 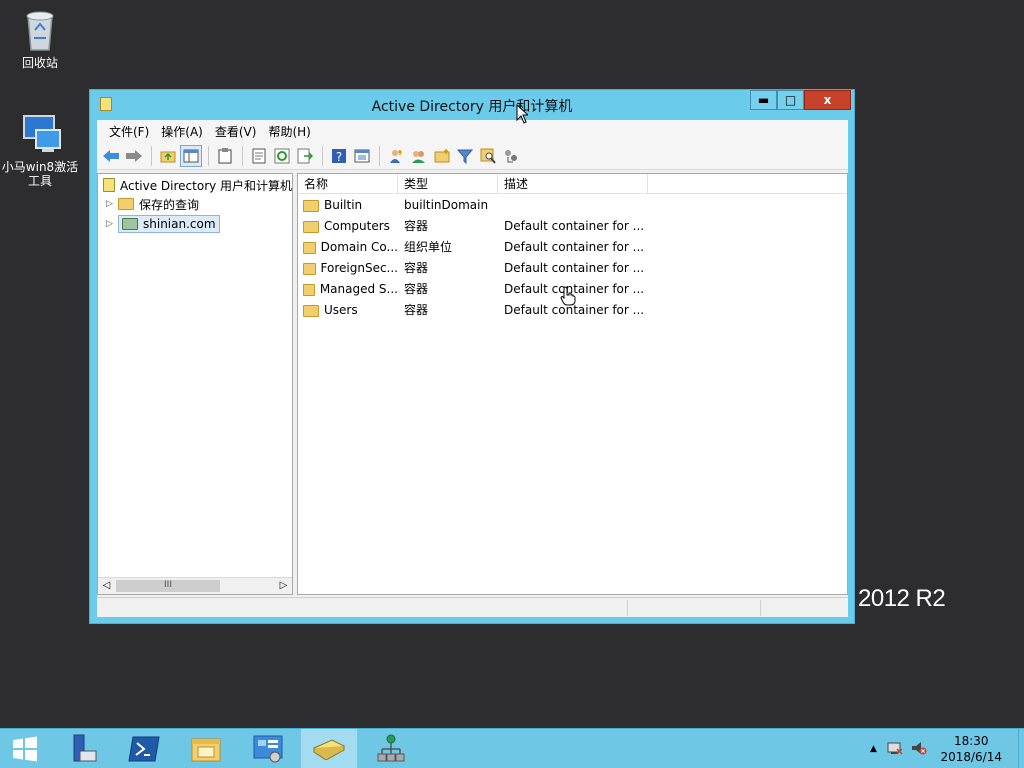 I want to click on forward-arrow-icon, so click(x=134, y=156).